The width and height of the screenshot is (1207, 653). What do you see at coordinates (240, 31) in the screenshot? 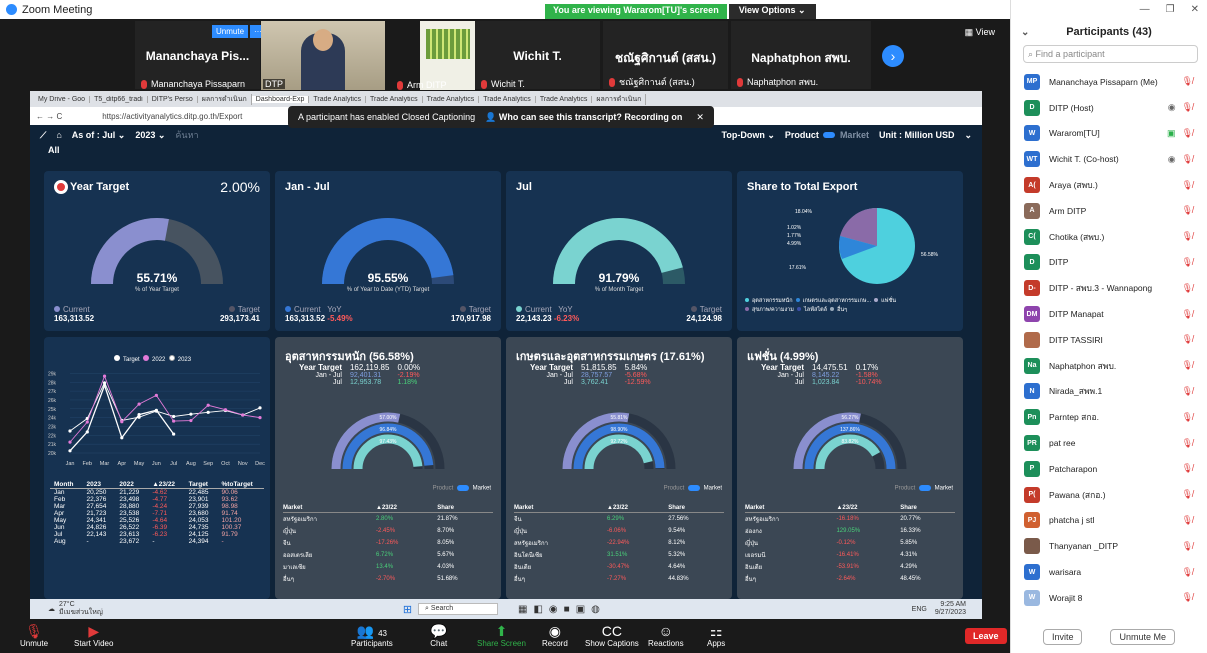
I see `unmute-popup: Unmute ···` at bounding box center [240, 31].